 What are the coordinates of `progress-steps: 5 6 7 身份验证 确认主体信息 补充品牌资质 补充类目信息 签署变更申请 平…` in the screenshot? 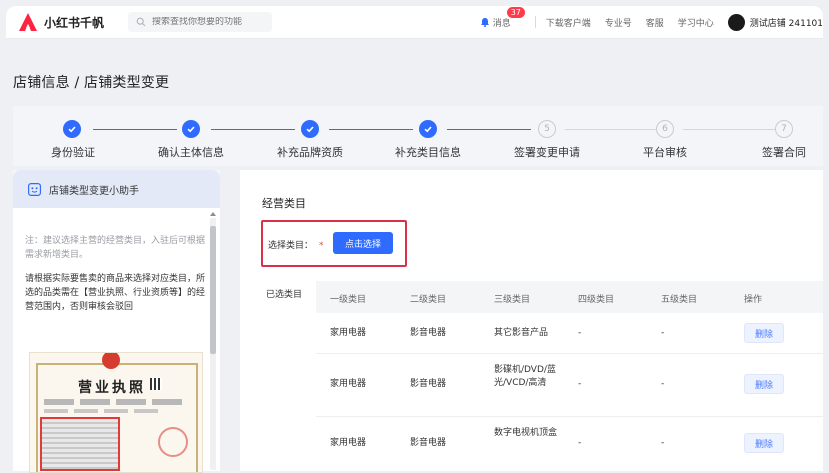 It's located at (418, 136).